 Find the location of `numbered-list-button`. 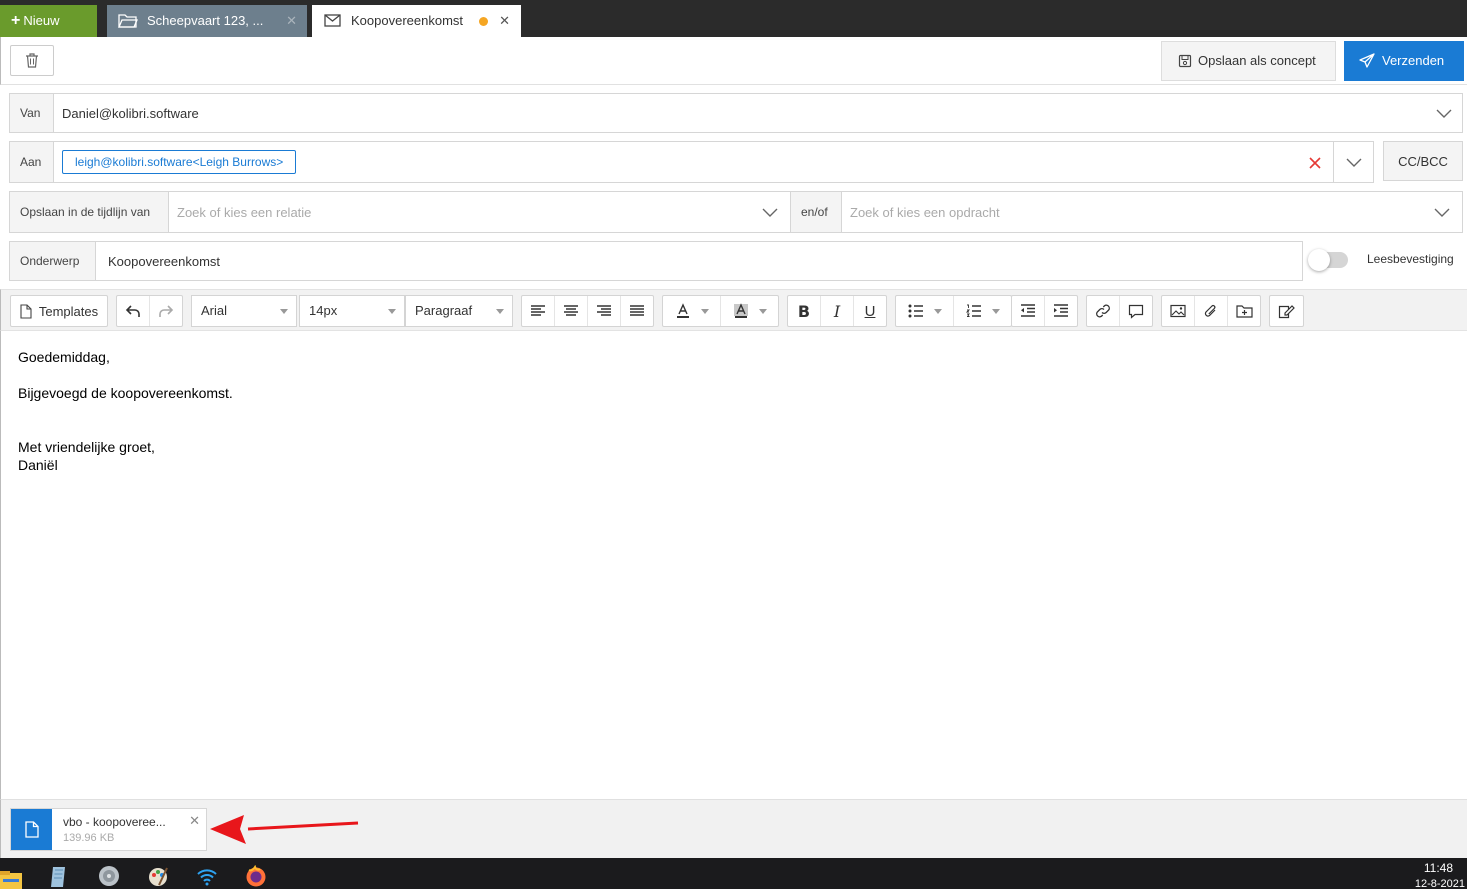

numbered-list-button is located at coordinates (982, 311).